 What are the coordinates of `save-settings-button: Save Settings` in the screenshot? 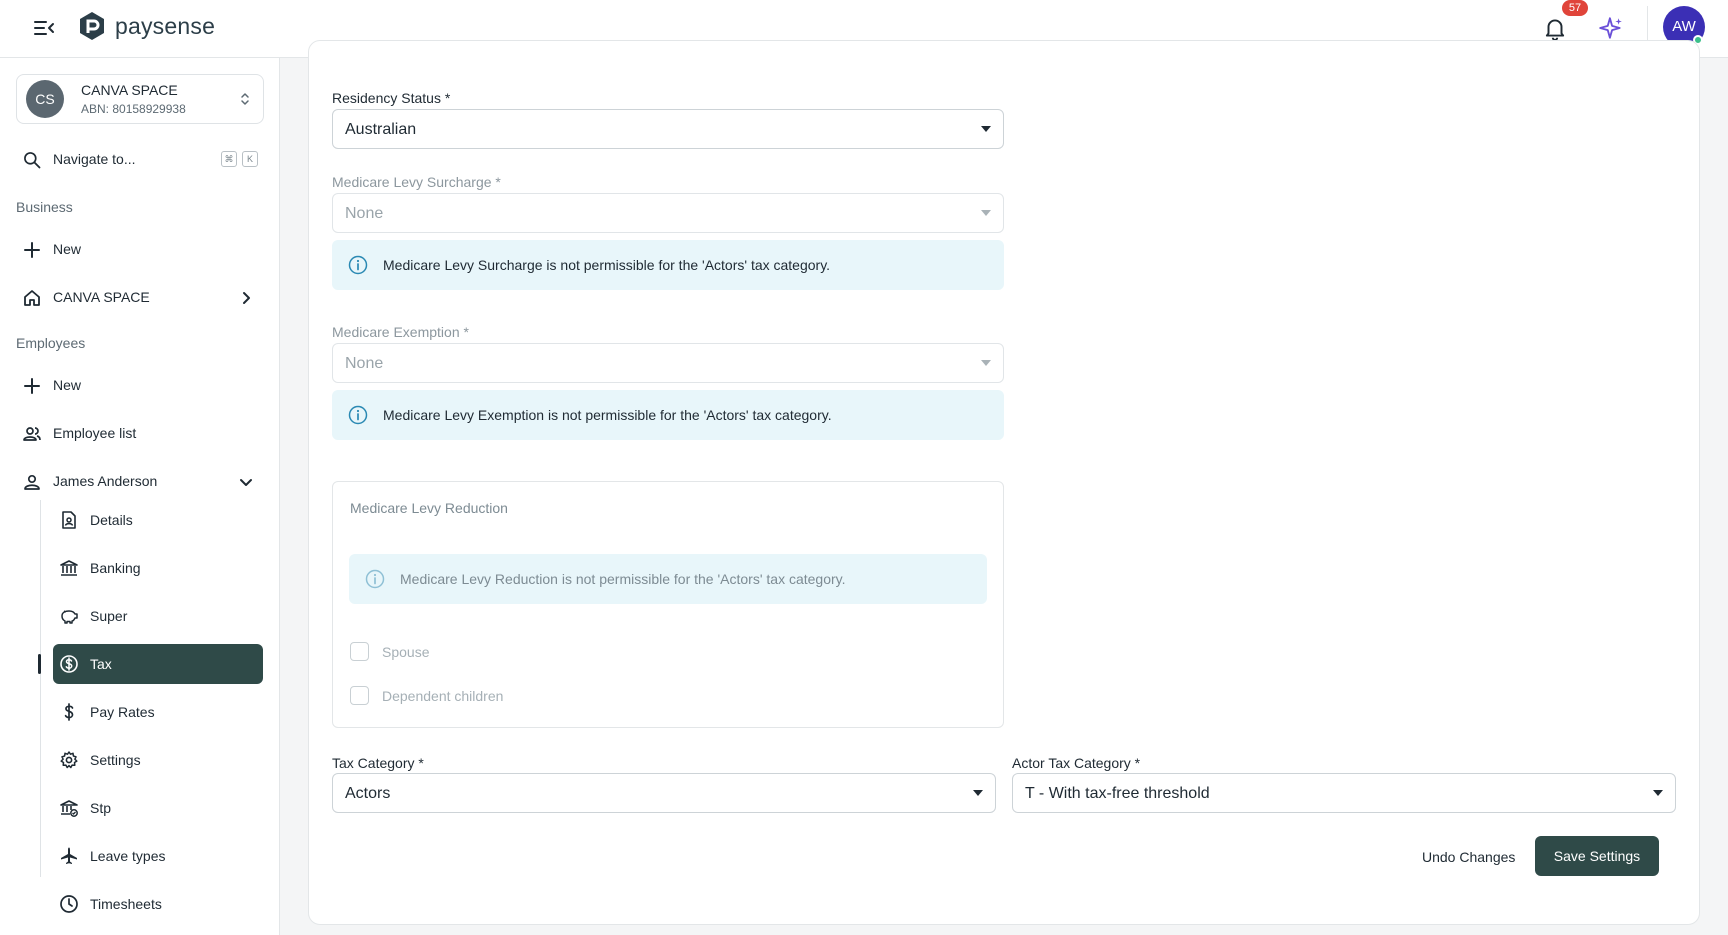 It's located at (1597, 856).